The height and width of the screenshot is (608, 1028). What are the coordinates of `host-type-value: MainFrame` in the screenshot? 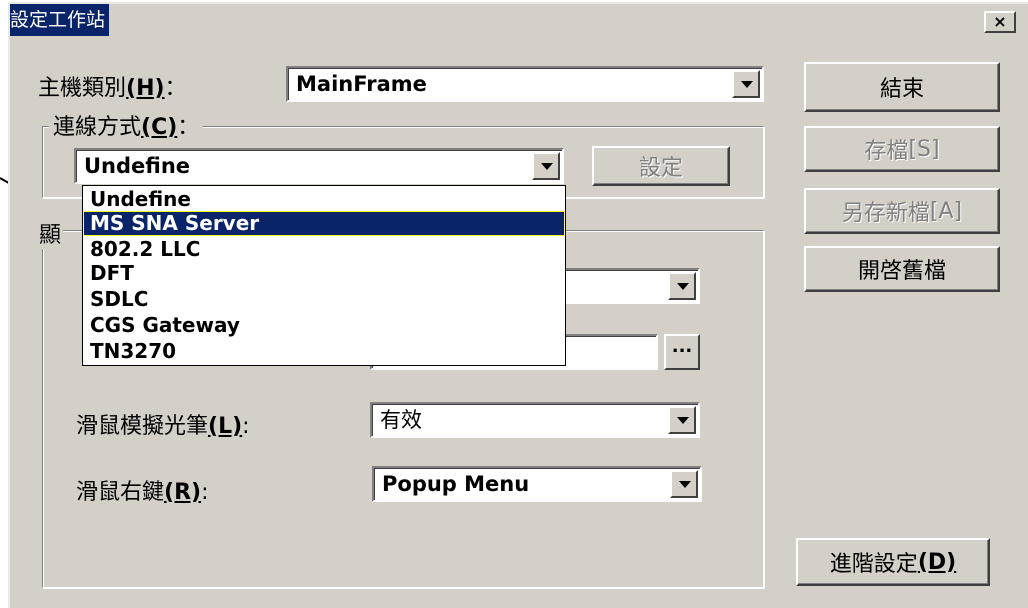 It's located at (361, 84).